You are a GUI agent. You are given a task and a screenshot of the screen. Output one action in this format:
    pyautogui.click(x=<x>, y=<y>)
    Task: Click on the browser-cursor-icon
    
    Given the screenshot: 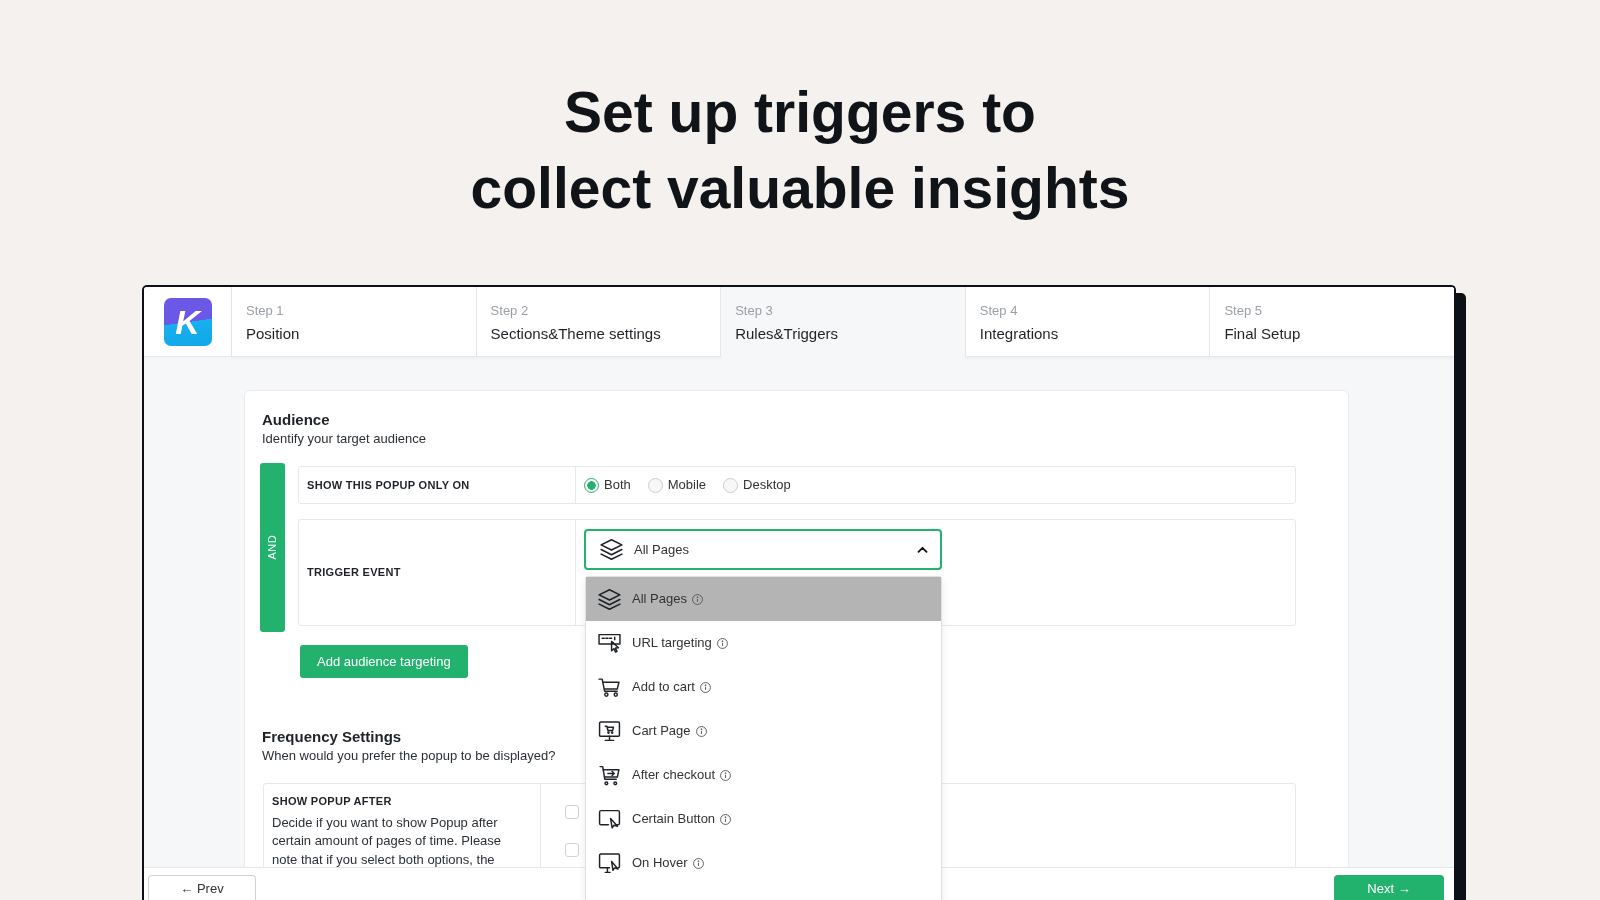 What is the action you would take?
    pyautogui.click(x=609, y=643)
    